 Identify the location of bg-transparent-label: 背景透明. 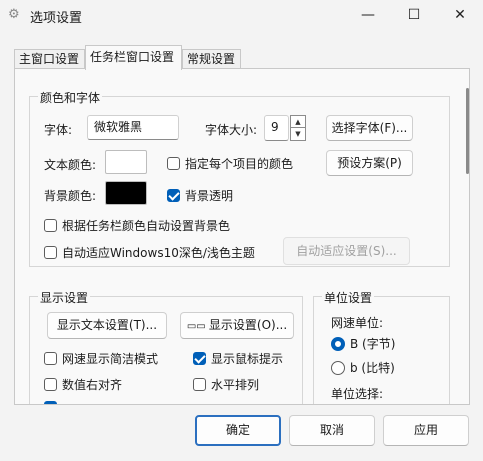
(209, 196).